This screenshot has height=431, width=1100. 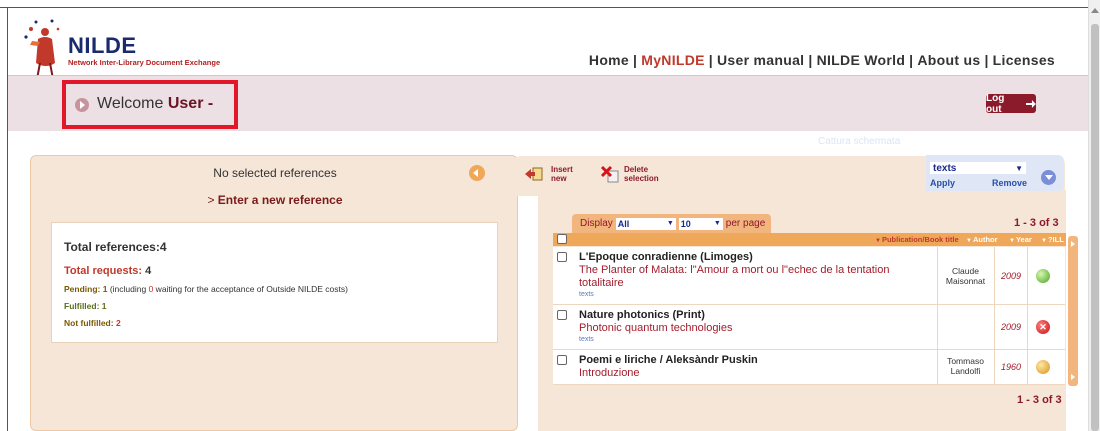 I want to click on per-page-label: per page, so click(x=745, y=223).